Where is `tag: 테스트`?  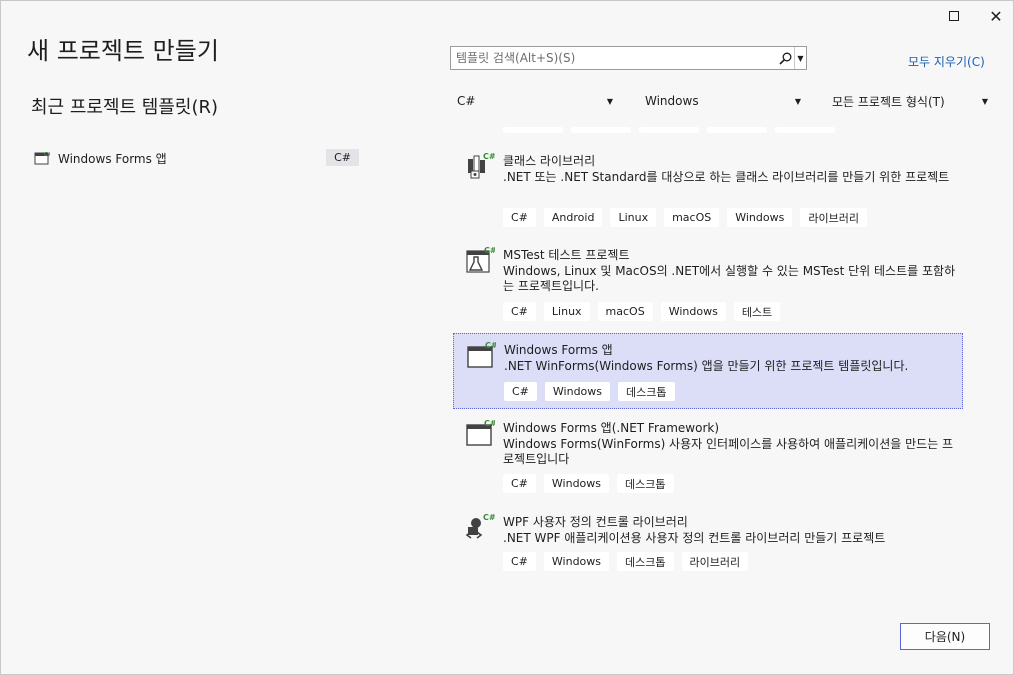 tag: 테스트 is located at coordinates (757, 311).